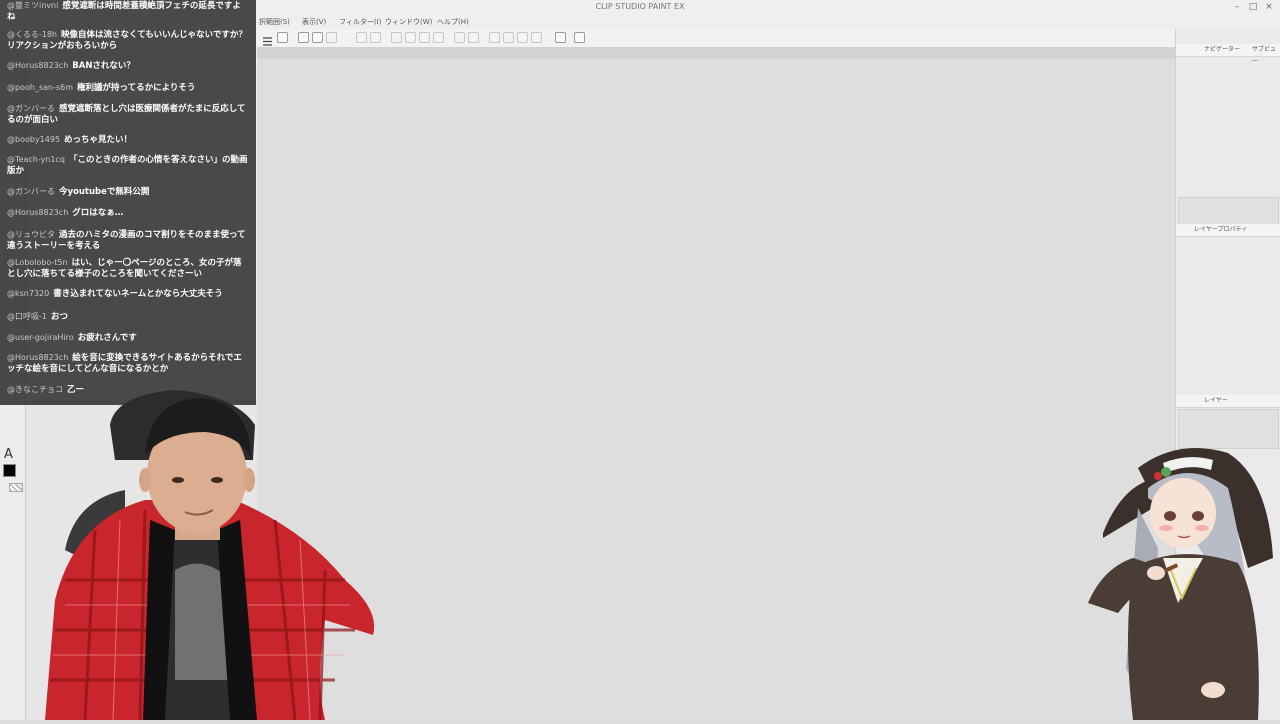 Image resolution: width=1280 pixels, height=724 pixels. I want to click on command-bar, so click(716, 38).